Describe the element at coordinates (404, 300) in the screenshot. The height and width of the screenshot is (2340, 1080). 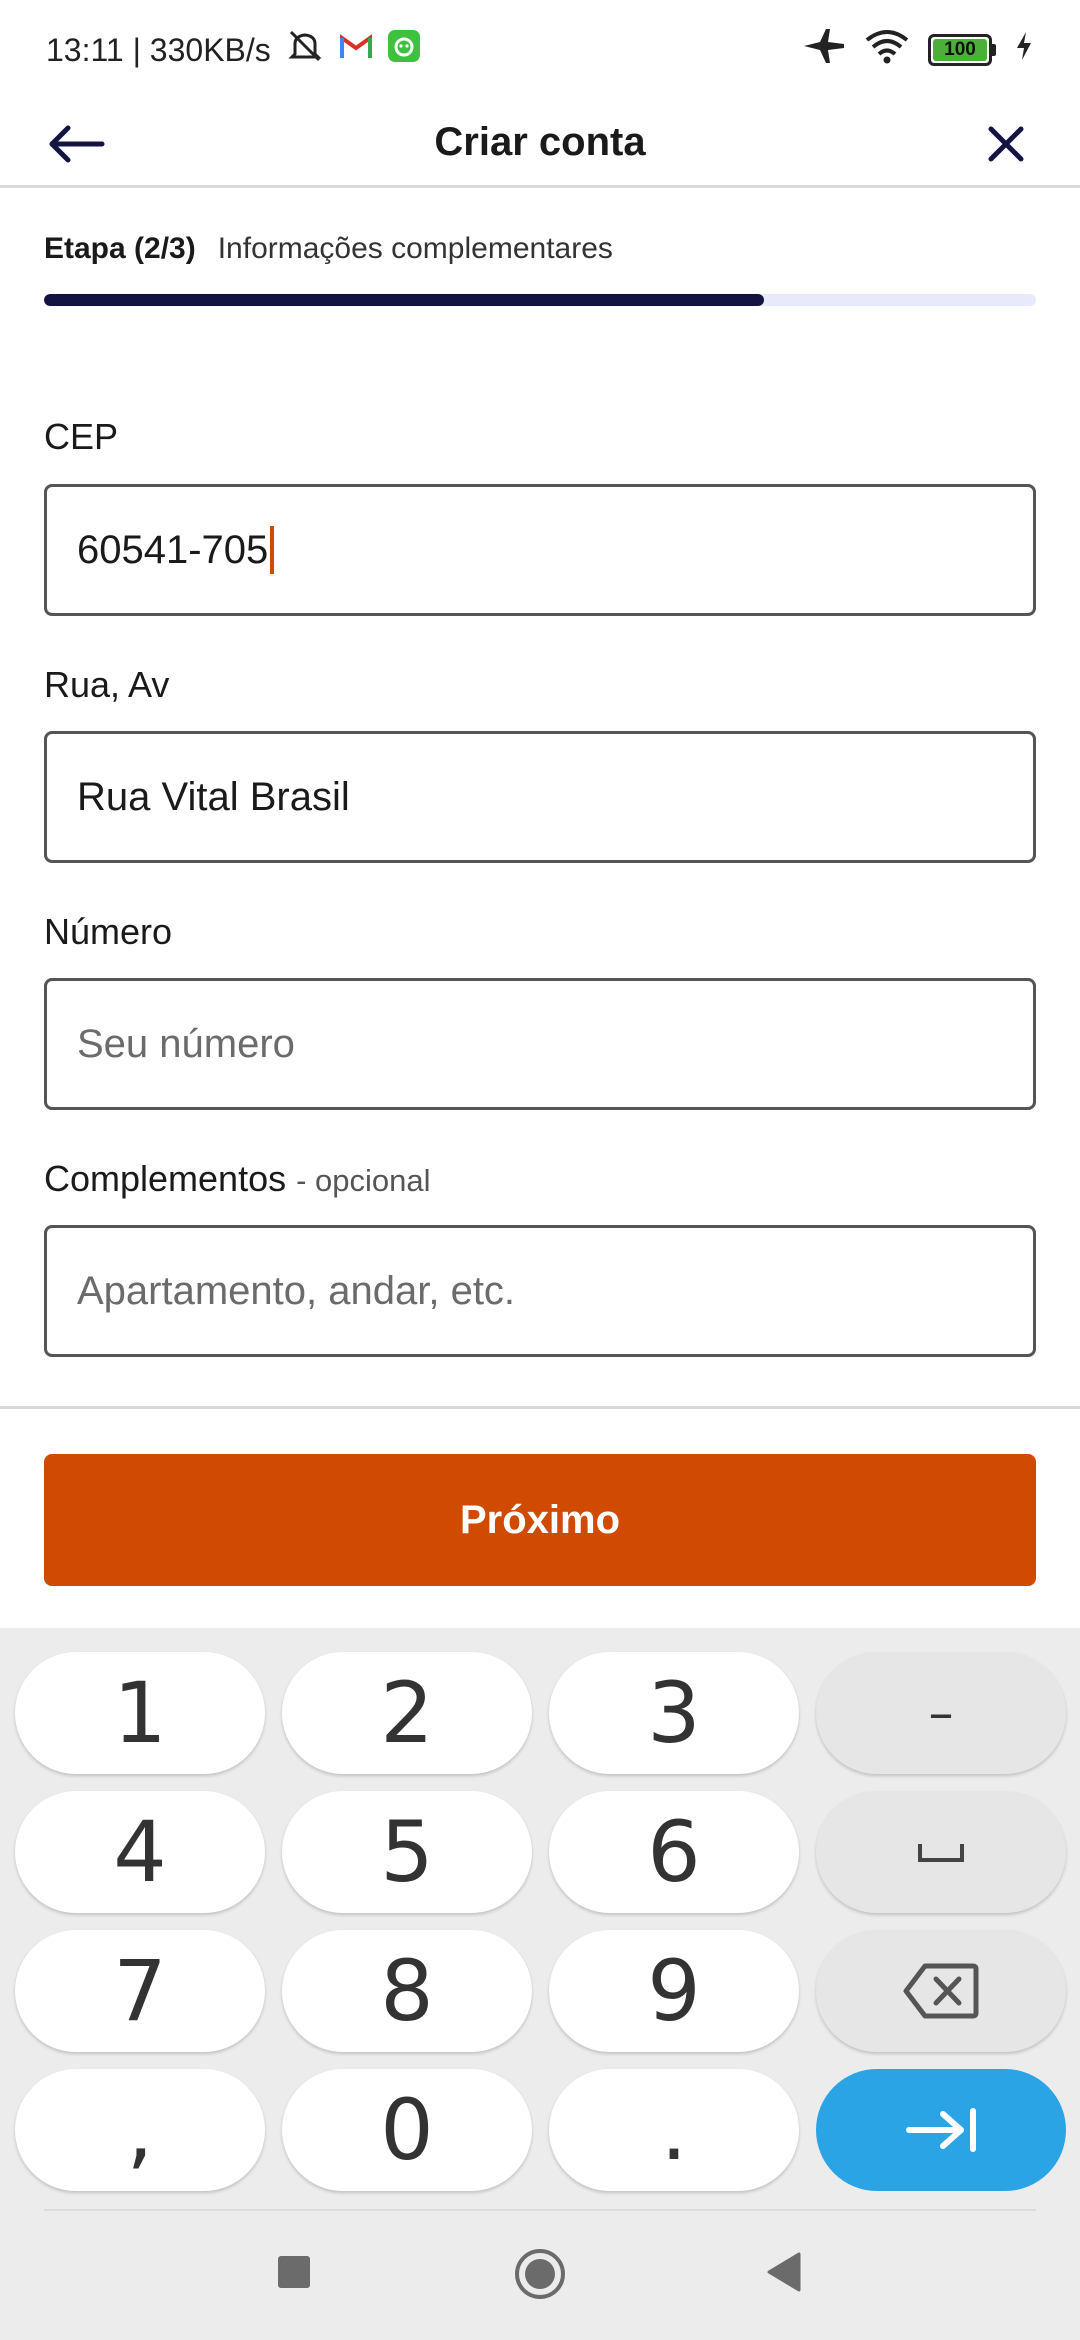
I see `progress-bar-fill` at that location.